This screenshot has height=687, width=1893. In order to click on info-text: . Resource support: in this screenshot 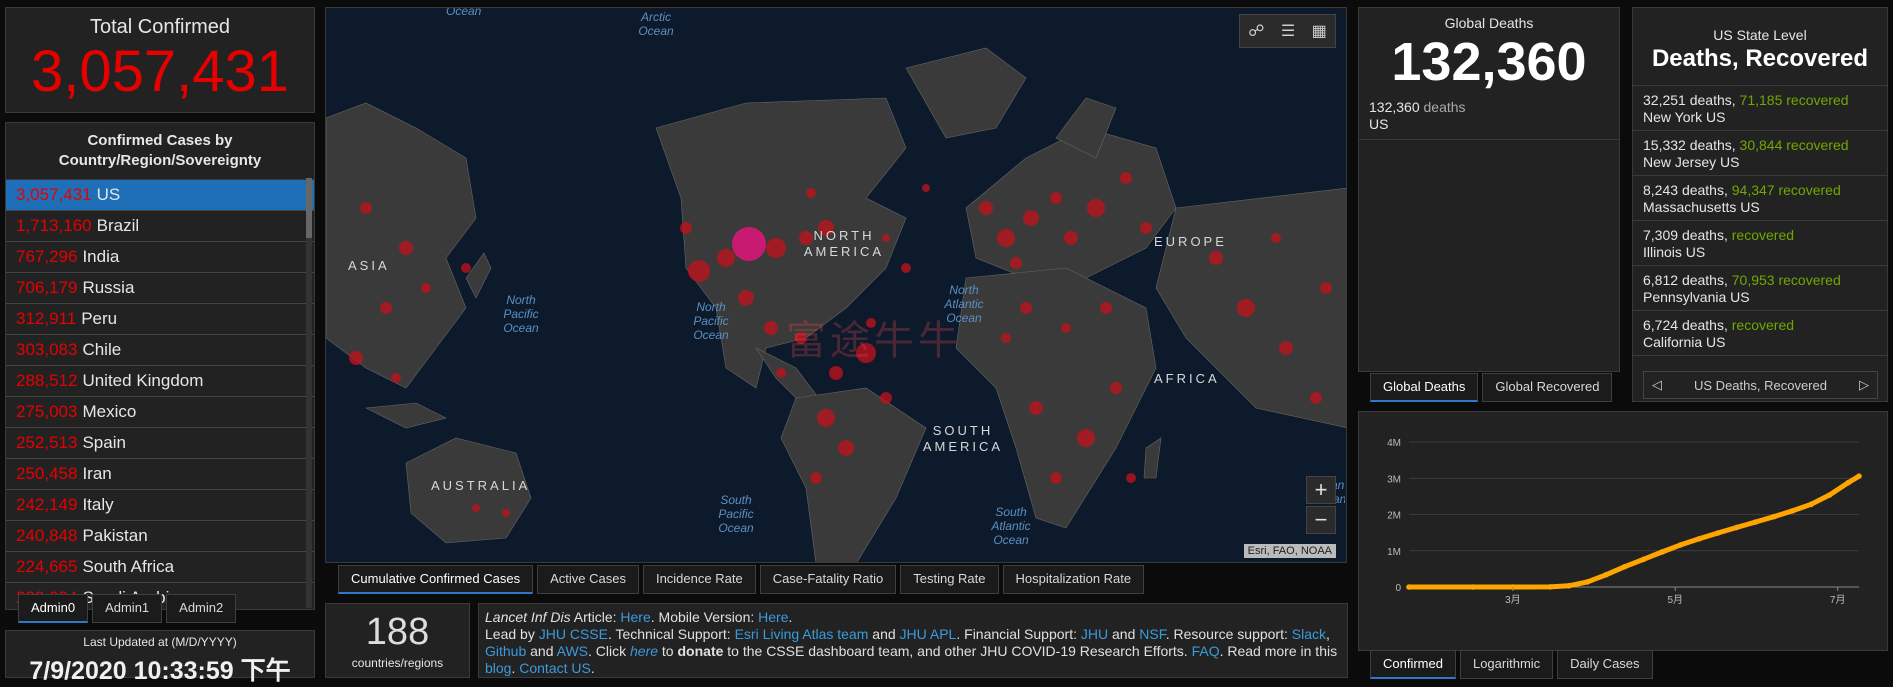, I will do `click(1228, 634)`.